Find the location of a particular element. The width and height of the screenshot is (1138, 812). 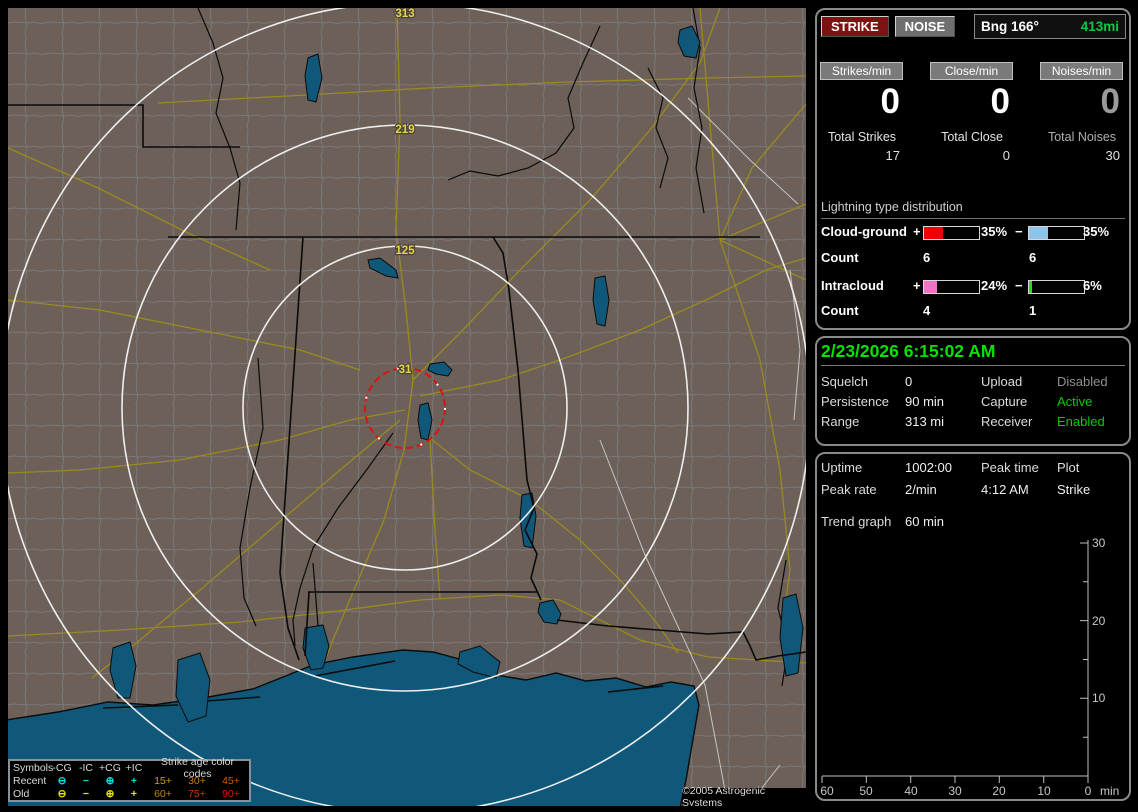

x-tick-20: 20 is located at coordinates (999, 791).